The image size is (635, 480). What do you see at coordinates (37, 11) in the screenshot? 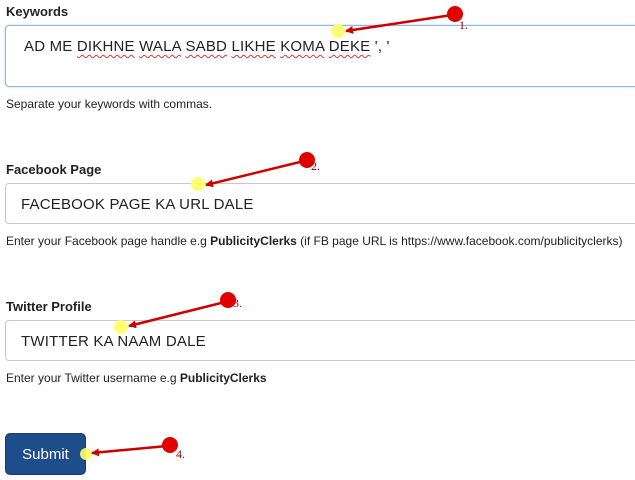
I see `keywords-label: Keywords` at bounding box center [37, 11].